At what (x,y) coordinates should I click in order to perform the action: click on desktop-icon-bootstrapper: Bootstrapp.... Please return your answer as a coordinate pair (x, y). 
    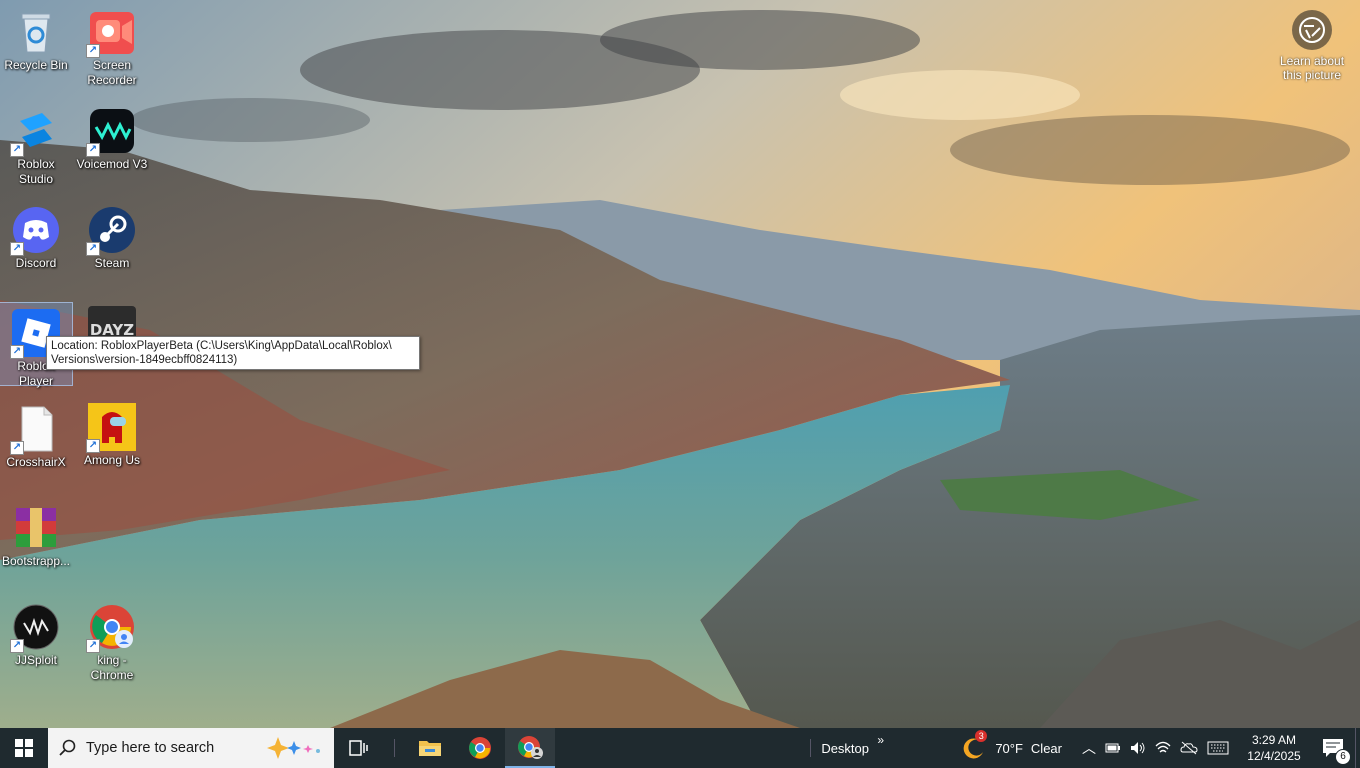
    Looking at the image, I should click on (36, 539).